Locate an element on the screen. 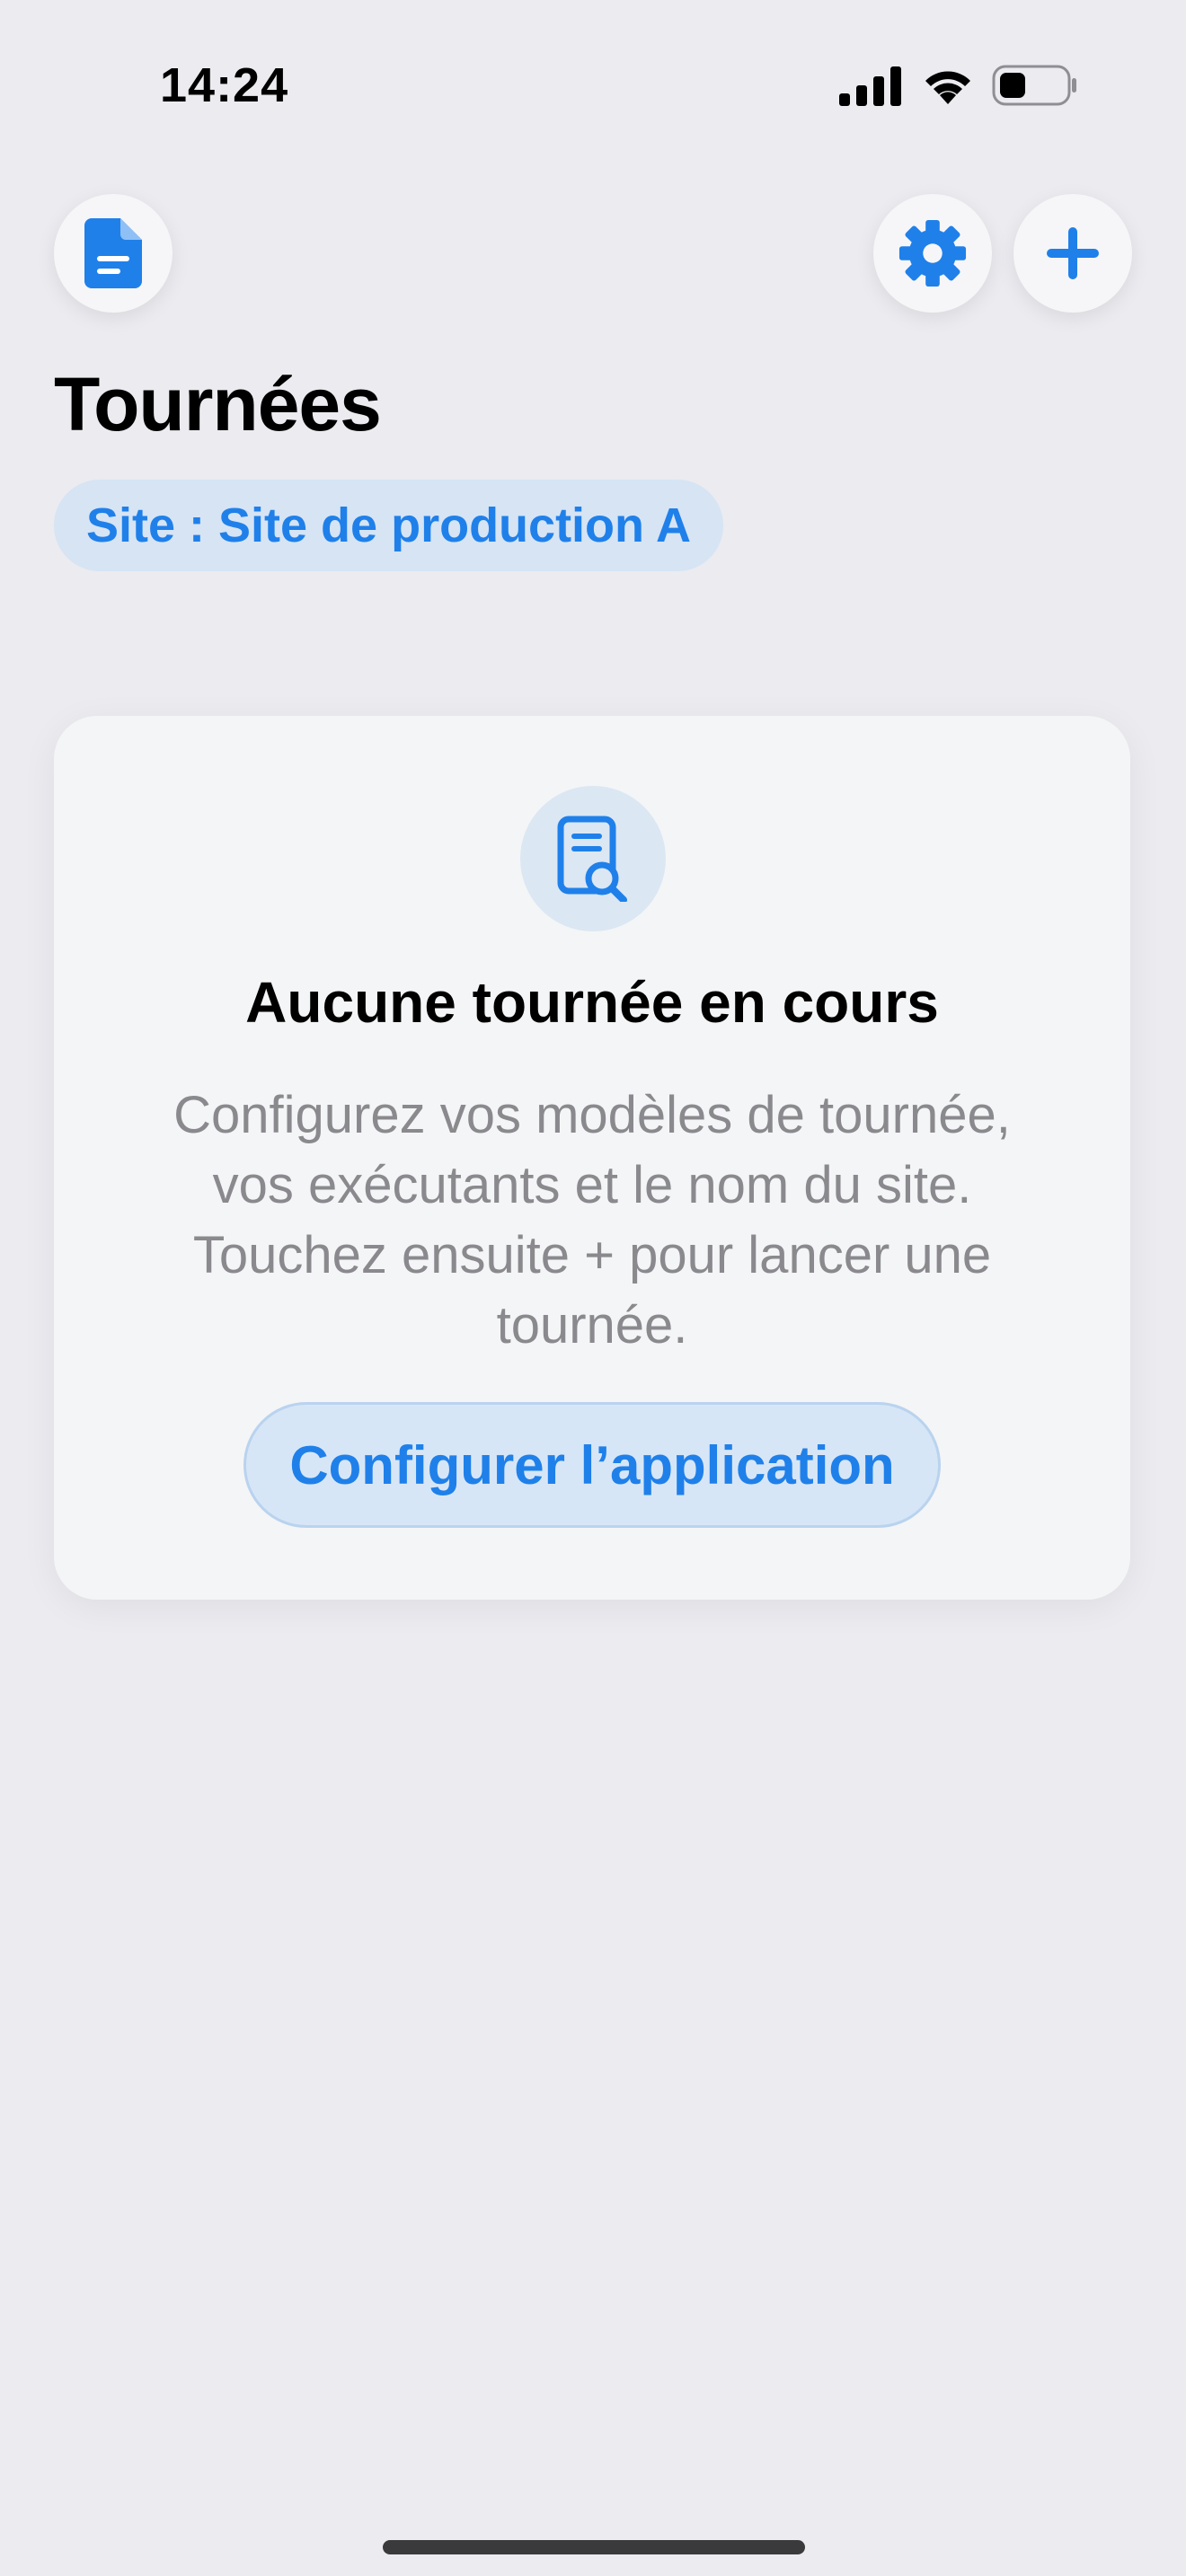 Image resolution: width=1186 pixels, height=2576 pixels. gear-icon is located at coordinates (932, 253).